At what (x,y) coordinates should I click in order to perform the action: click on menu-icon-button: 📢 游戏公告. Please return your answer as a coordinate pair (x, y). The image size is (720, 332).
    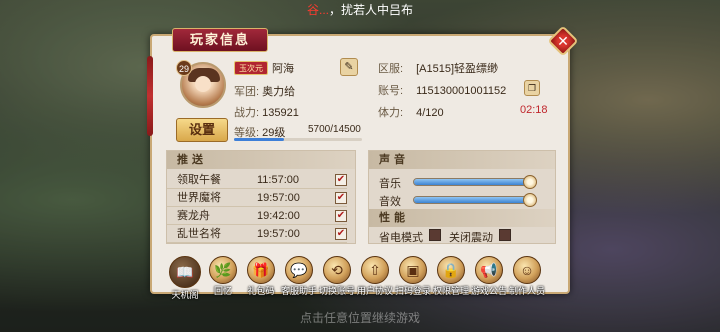
    Looking at the image, I should click on (489, 276).